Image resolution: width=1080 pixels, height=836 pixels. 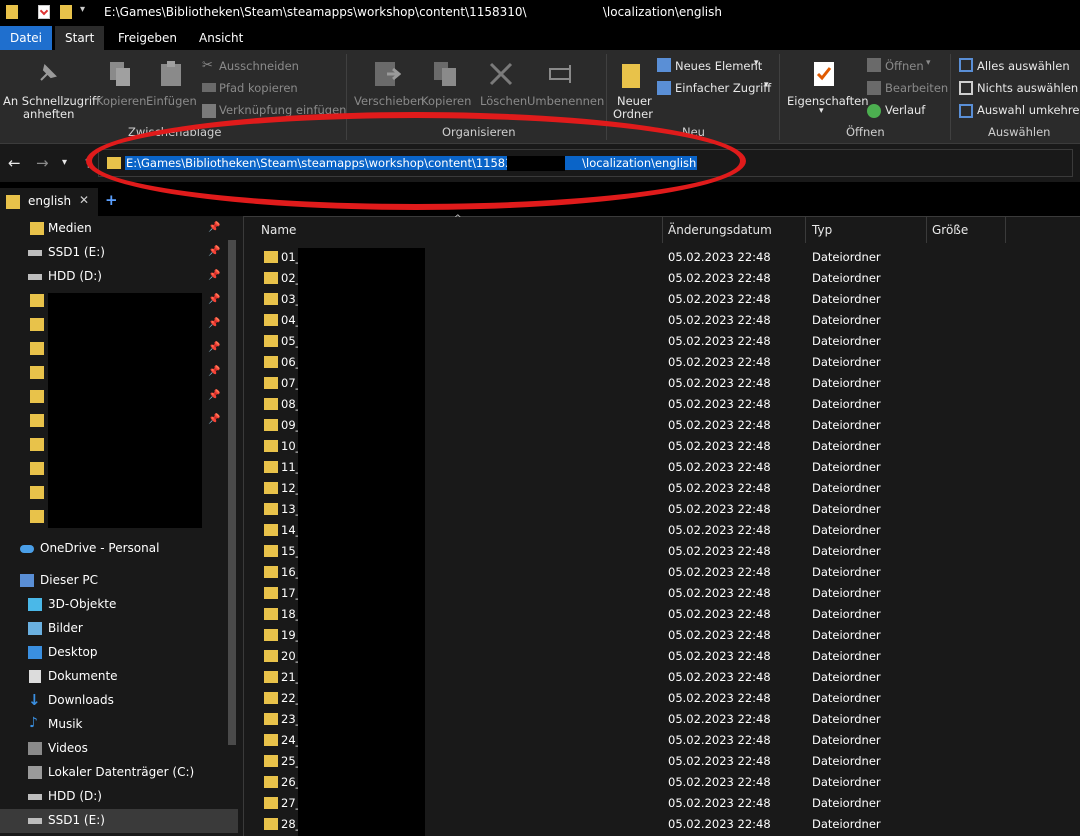 I want to click on nav-item-this-pc: Dieser PC, so click(x=119, y=581).